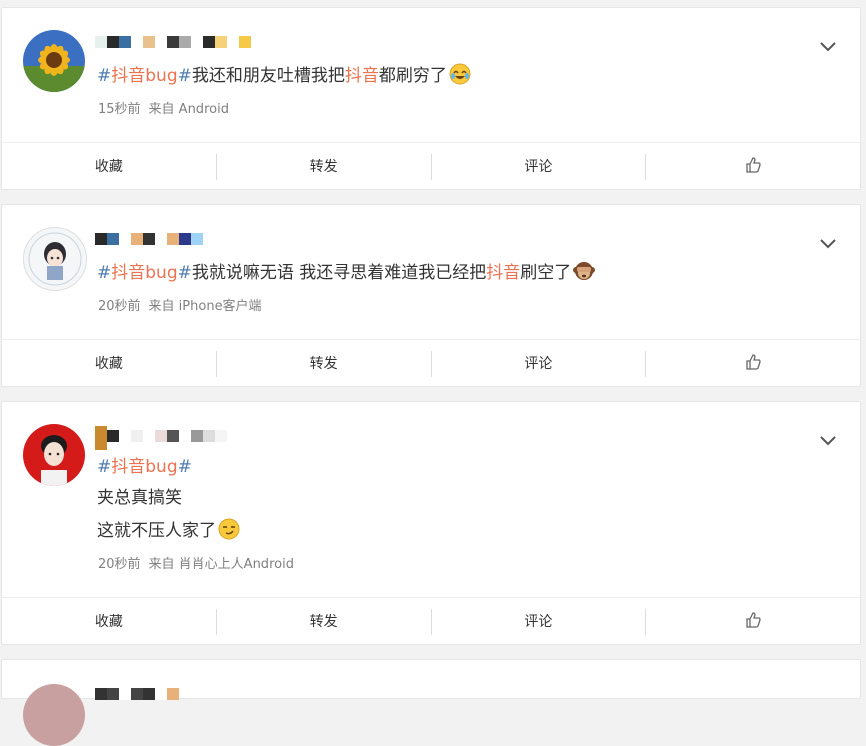 Image resolution: width=866 pixels, height=746 pixels. What do you see at coordinates (431, 702) in the screenshot?
I see `weibo-post` at bounding box center [431, 702].